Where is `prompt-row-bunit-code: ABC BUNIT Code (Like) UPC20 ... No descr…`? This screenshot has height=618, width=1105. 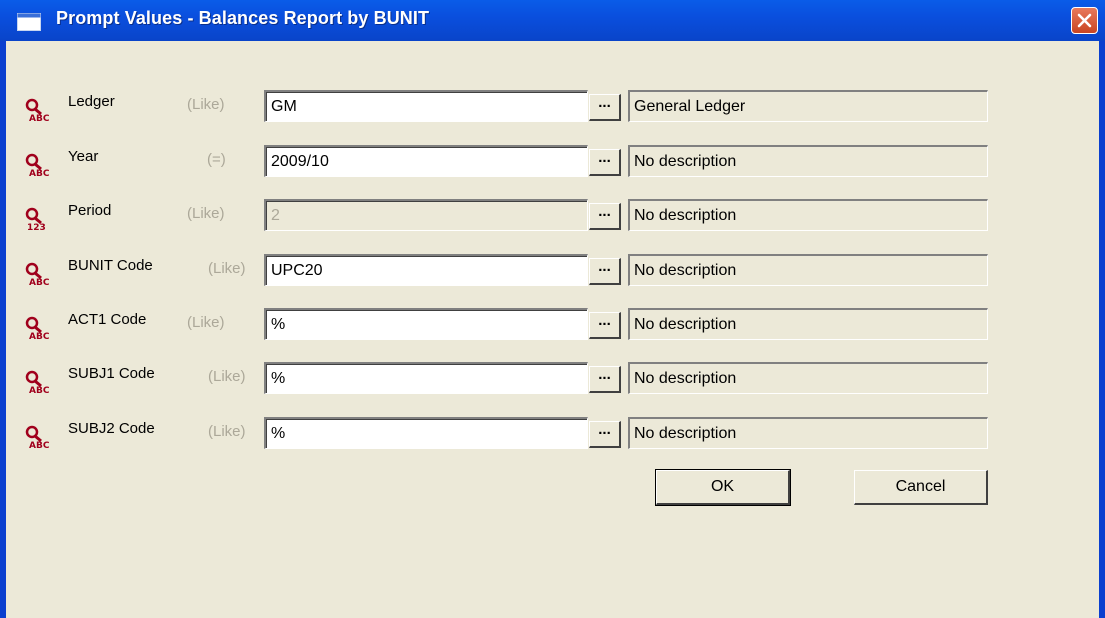
prompt-row-bunit-code: ABC BUNIT Code (Like) UPC20 ... No descr… is located at coordinates (552, 270).